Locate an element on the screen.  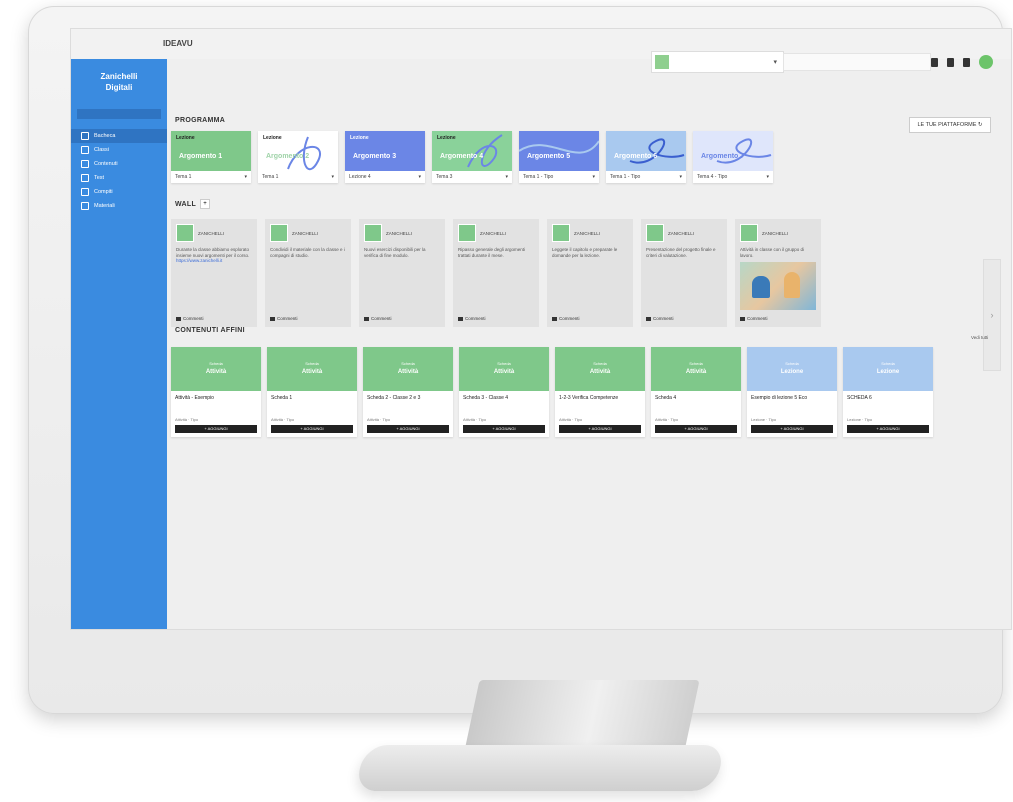
content-meta: Lezione · Tipo is located at coordinates (860, 419).